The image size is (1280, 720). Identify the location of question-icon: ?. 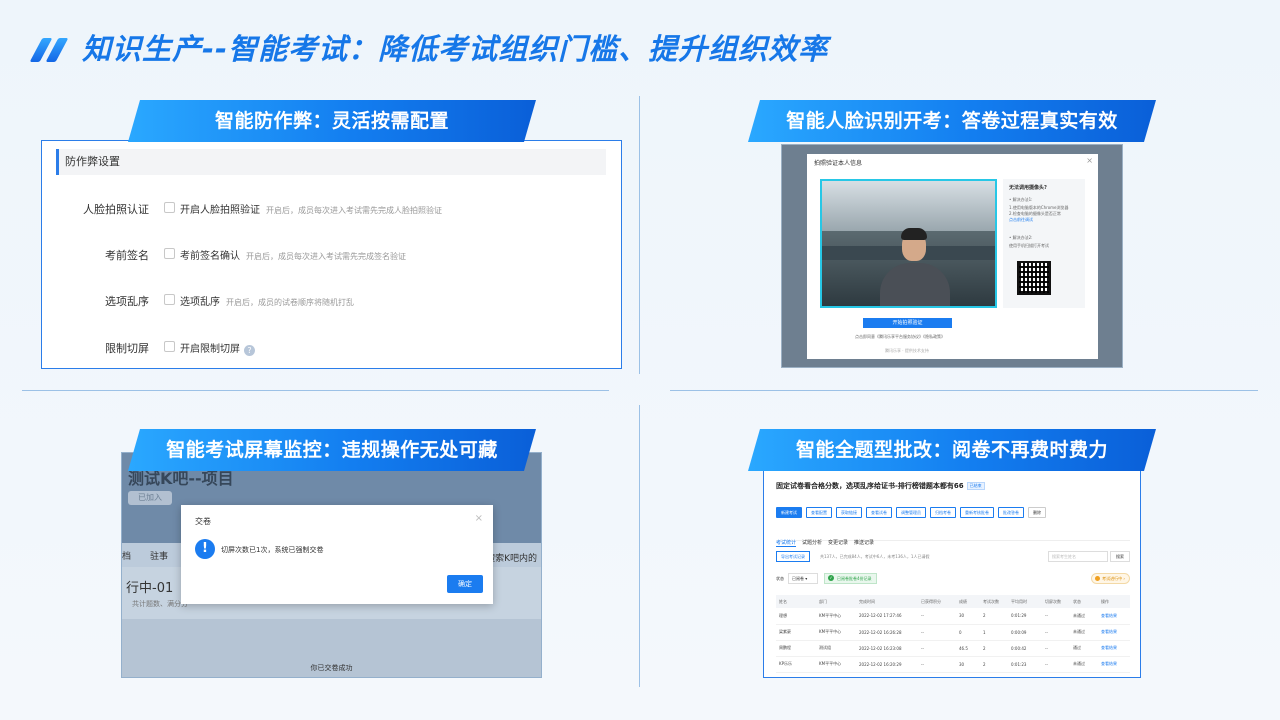
(249, 350).